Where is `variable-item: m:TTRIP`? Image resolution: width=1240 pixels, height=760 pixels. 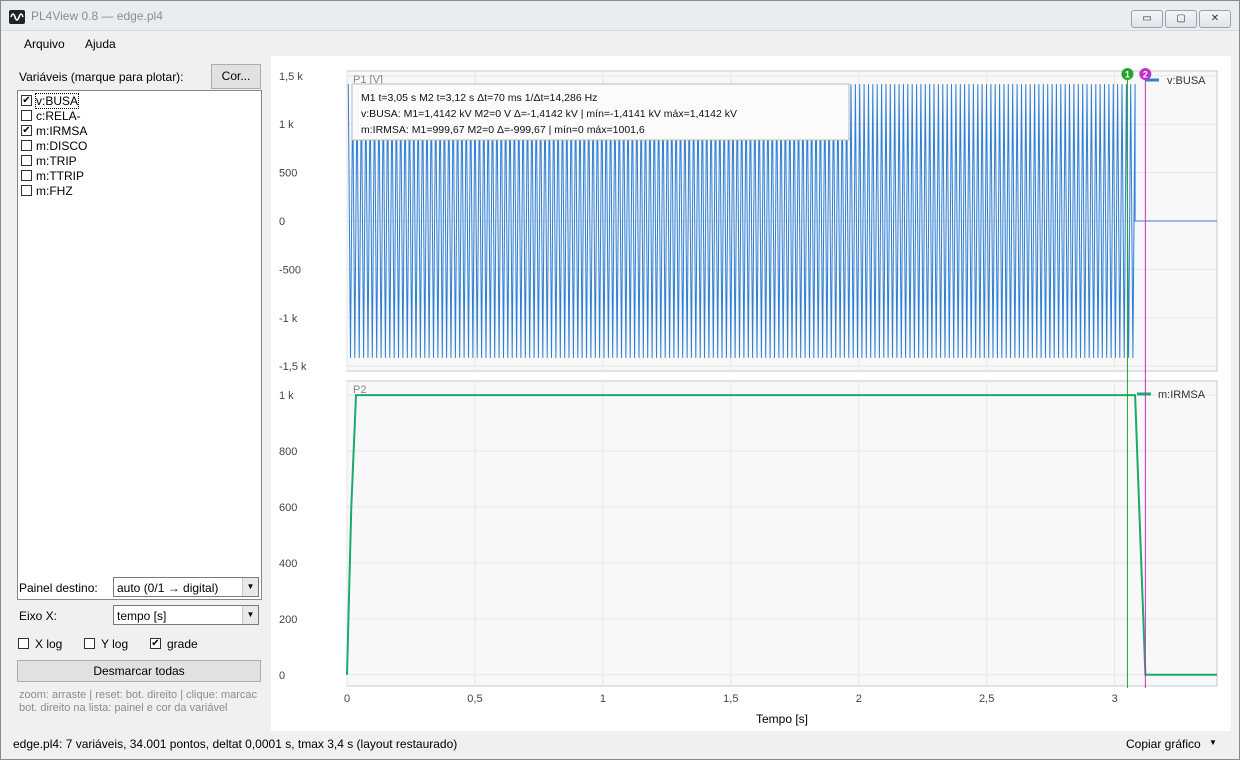
variable-item: m:TTRIP is located at coordinates (140, 175).